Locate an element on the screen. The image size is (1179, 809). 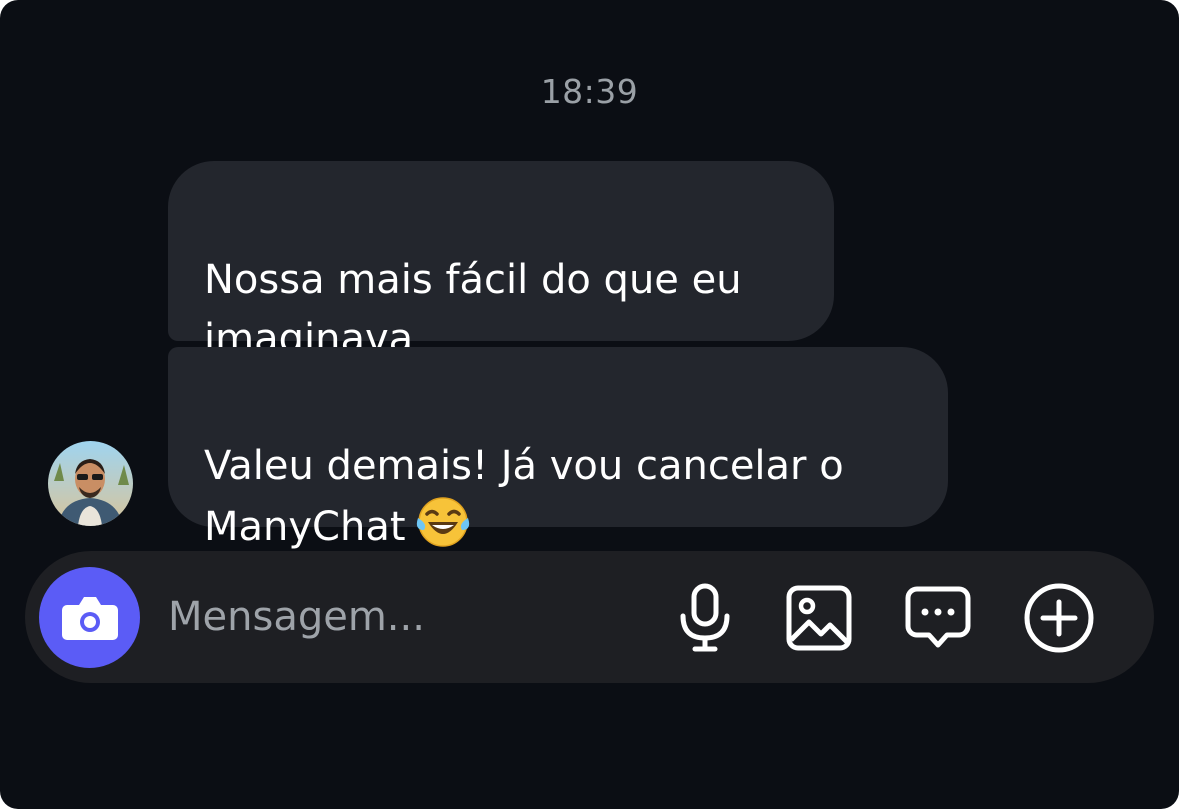
microphone-icon is located at coordinates (705, 617).